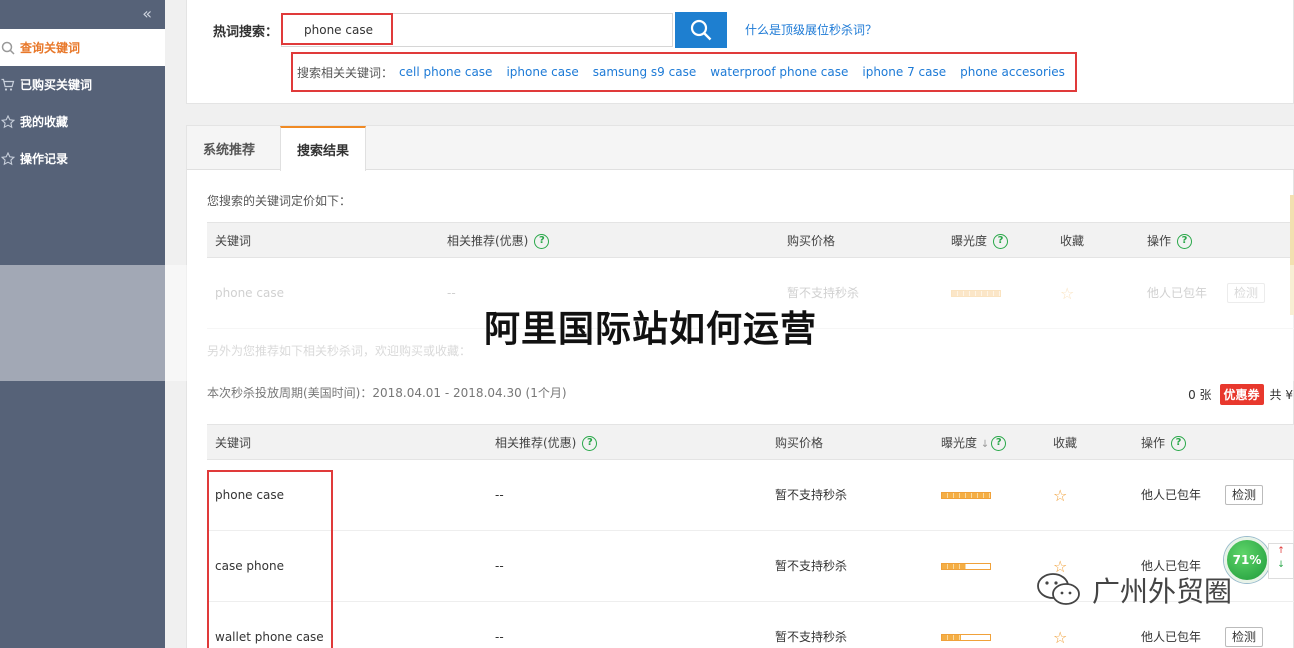 The width and height of the screenshot is (1294, 648). I want to click on col-favorite: 收藏, so click(1065, 443).